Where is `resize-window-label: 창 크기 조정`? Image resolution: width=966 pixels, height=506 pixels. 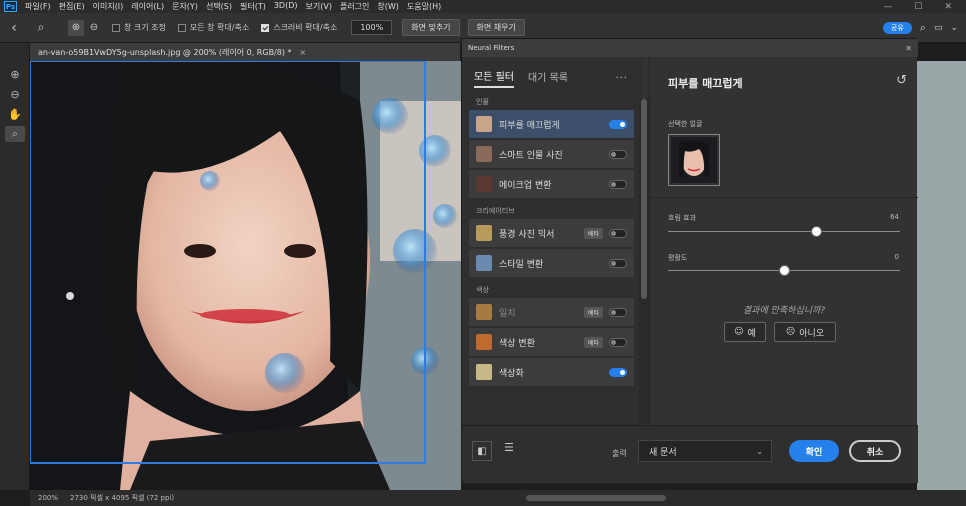 resize-window-label: 창 크기 조정 is located at coordinates (145, 27).